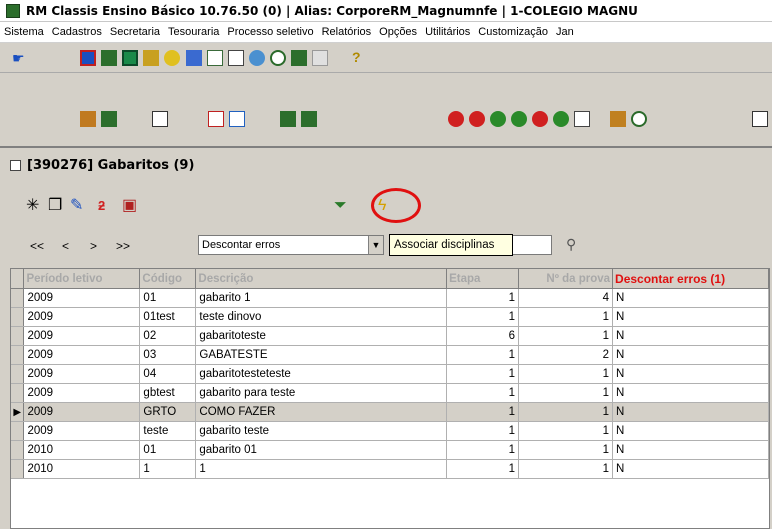 The width and height of the screenshot is (772, 529). What do you see at coordinates (160, 119) in the screenshot?
I see `printer-icon` at bounding box center [160, 119].